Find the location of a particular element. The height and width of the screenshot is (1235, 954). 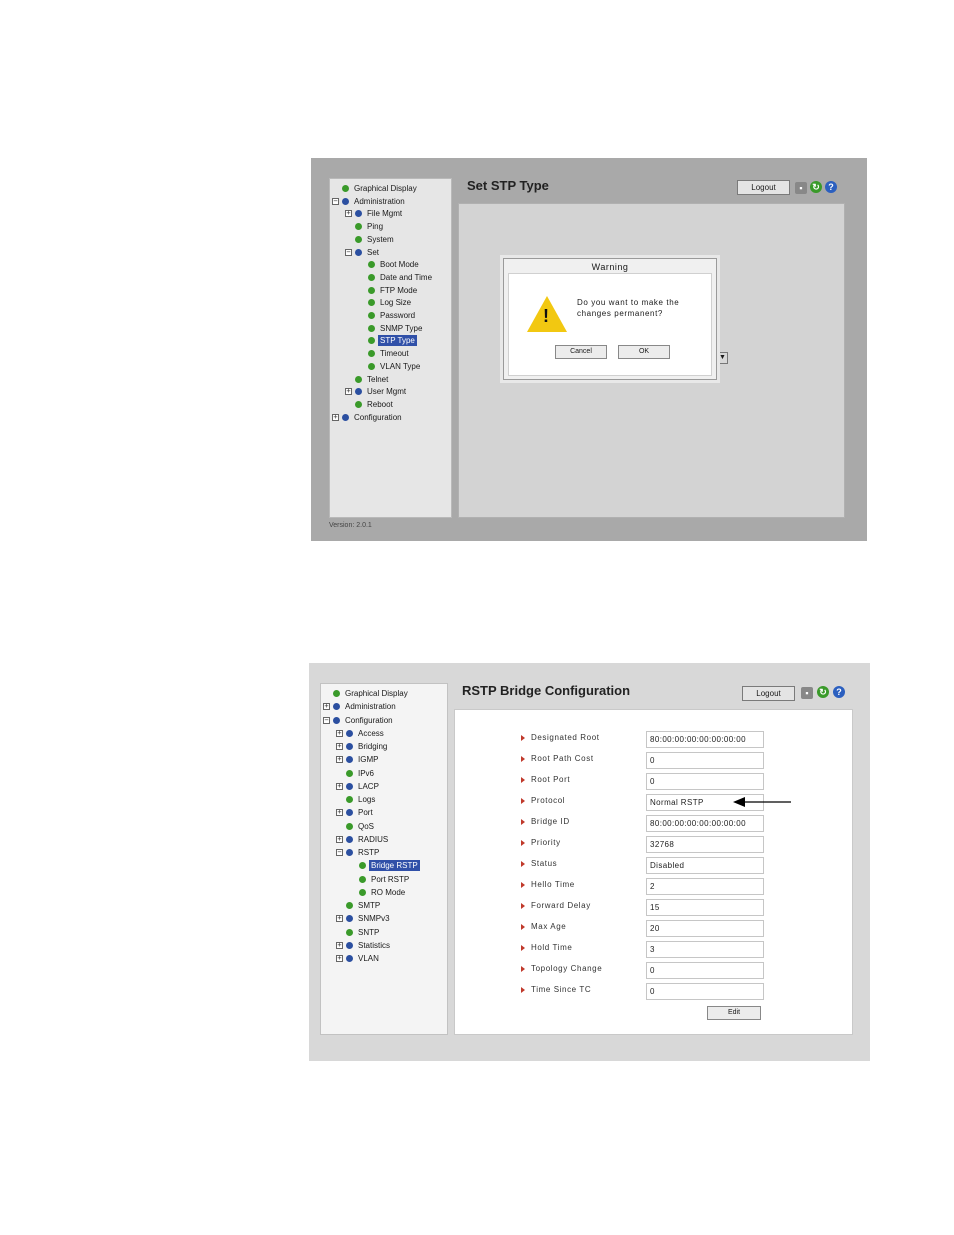

tree-item-timeout: Timeout is located at coordinates (384, 353).